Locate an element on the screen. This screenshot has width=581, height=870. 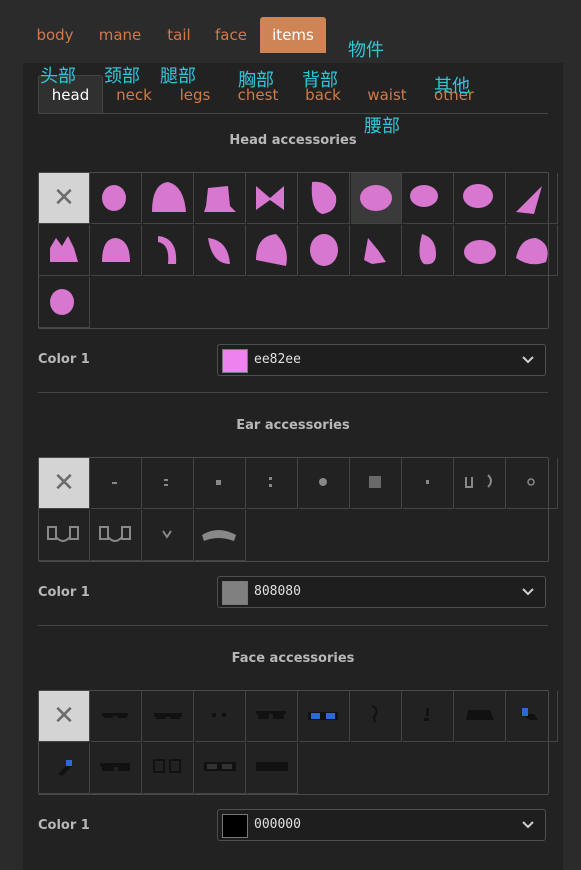
x-icon: ✕ is located at coordinates (64, 483).